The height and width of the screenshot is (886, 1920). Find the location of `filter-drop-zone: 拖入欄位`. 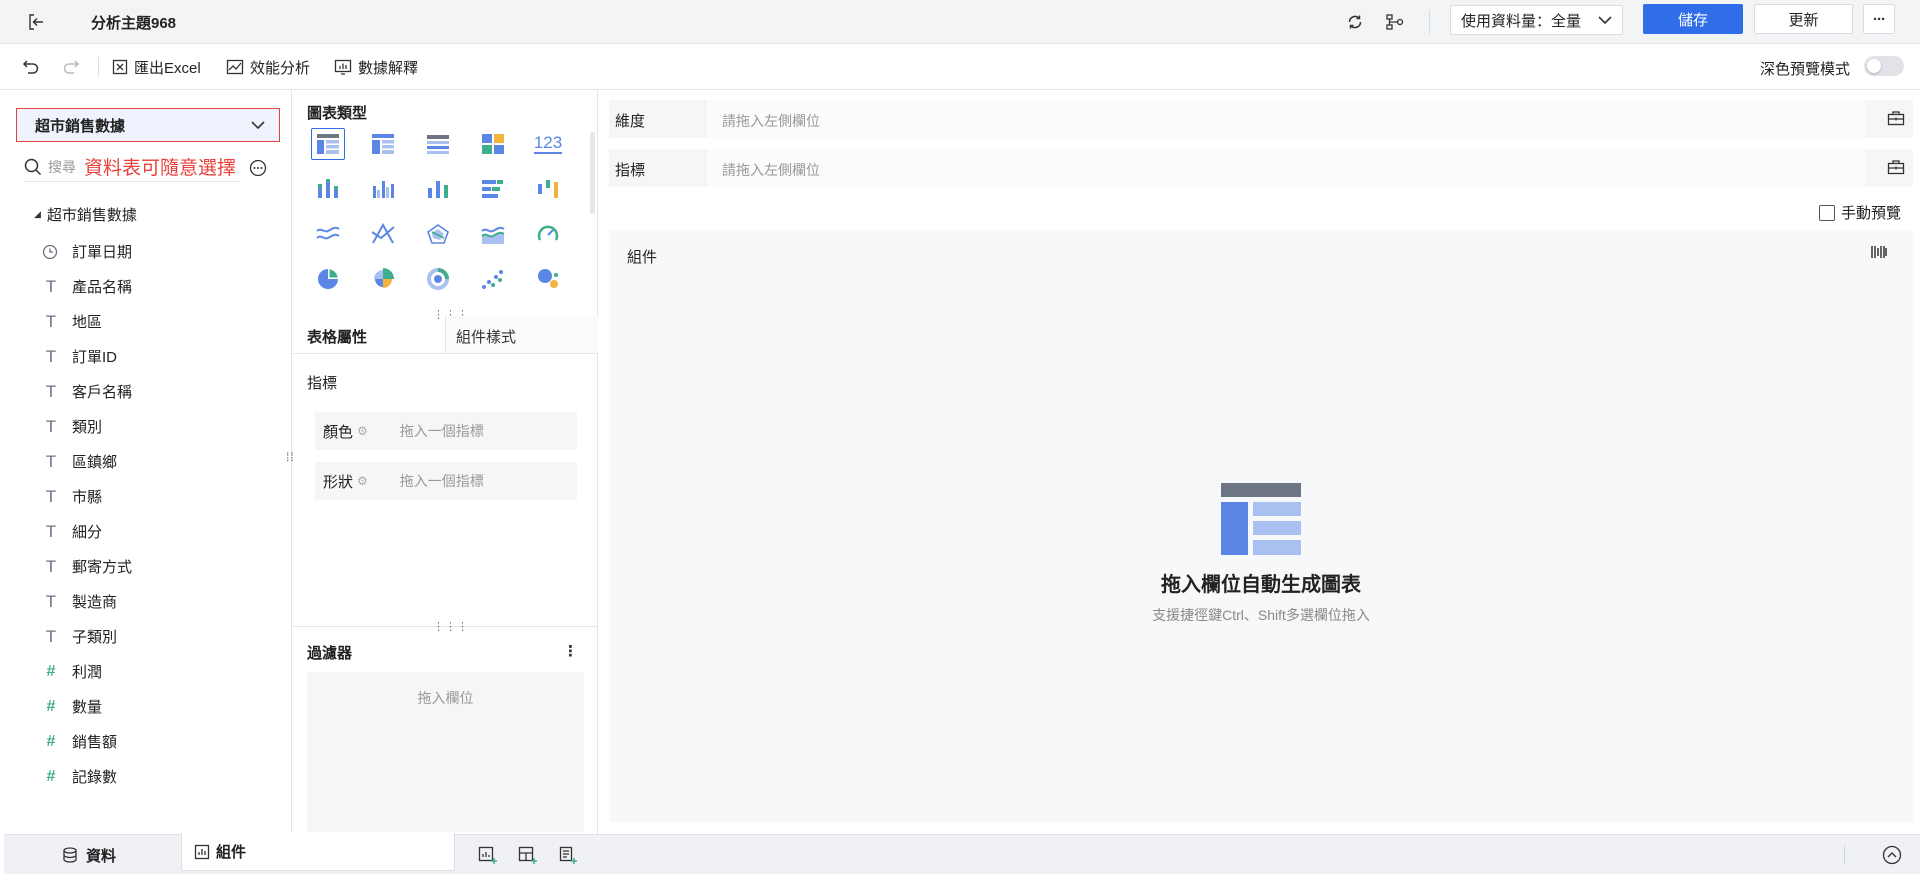

filter-drop-zone: 拖入欄位 is located at coordinates (445, 752).